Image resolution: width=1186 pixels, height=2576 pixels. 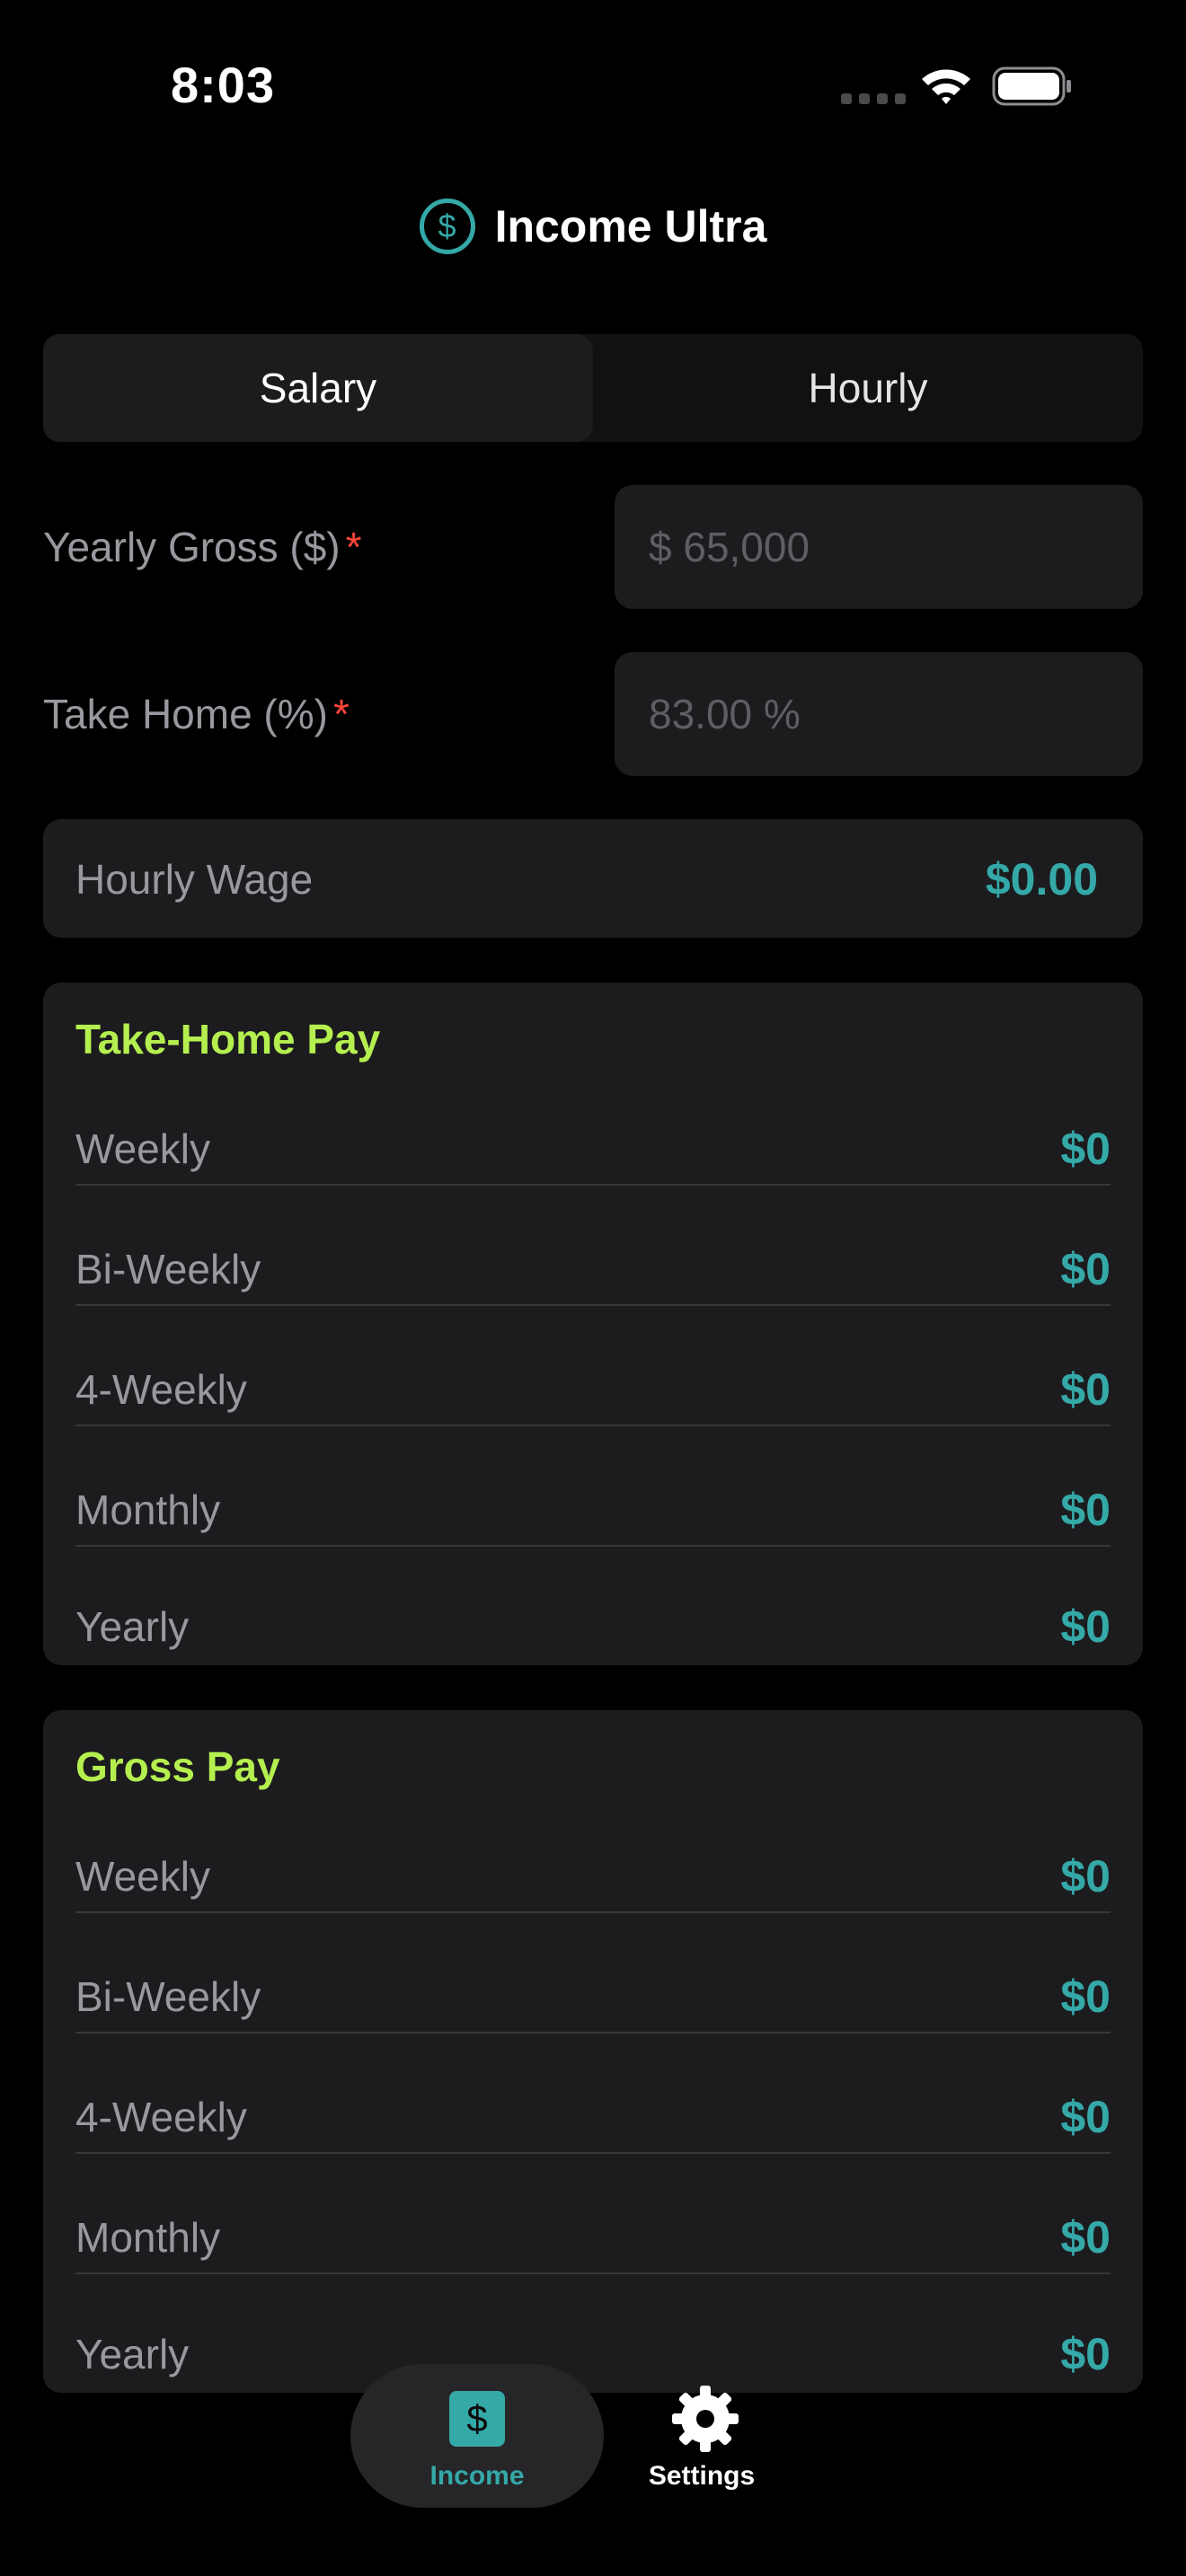 What do you see at coordinates (477, 2476) in the screenshot?
I see `tab-income-label: Income` at bounding box center [477, 2476].